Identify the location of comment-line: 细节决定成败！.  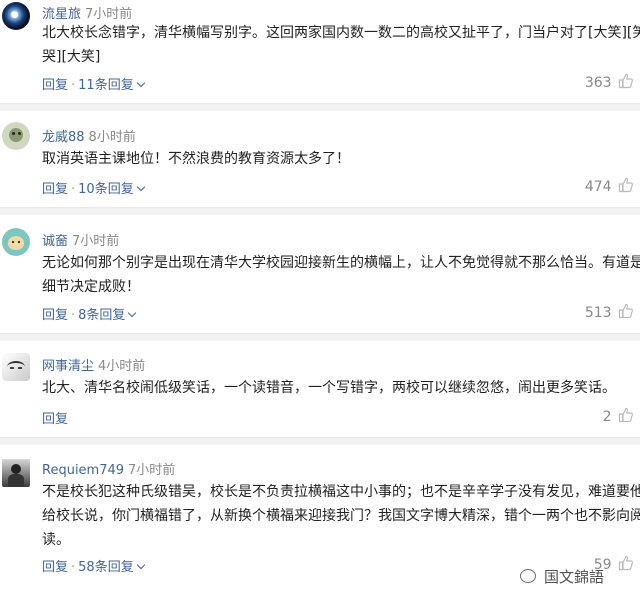
(91, 287).